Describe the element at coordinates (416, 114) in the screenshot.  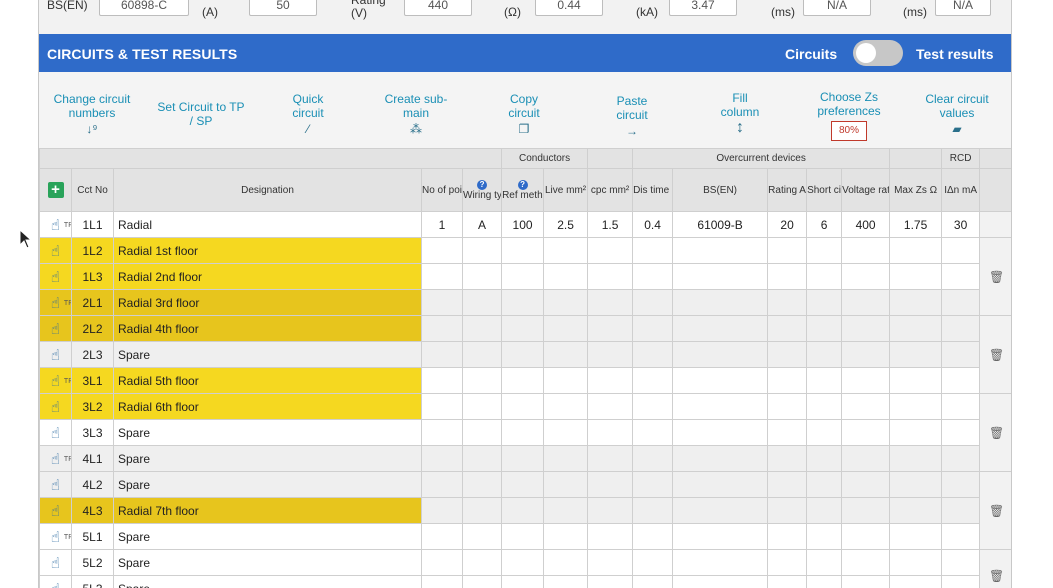
I see `create-sub-main-button: Create sub-main ⁂` at that location.